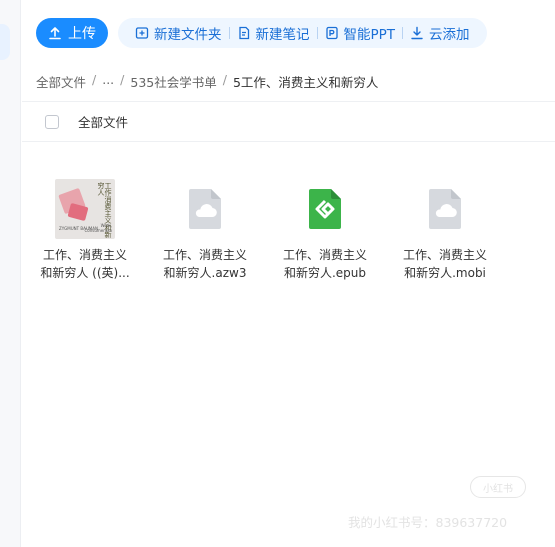  I want to click on file-item: 工作、消费主义 和新穷人.epub, so click(325, 230).